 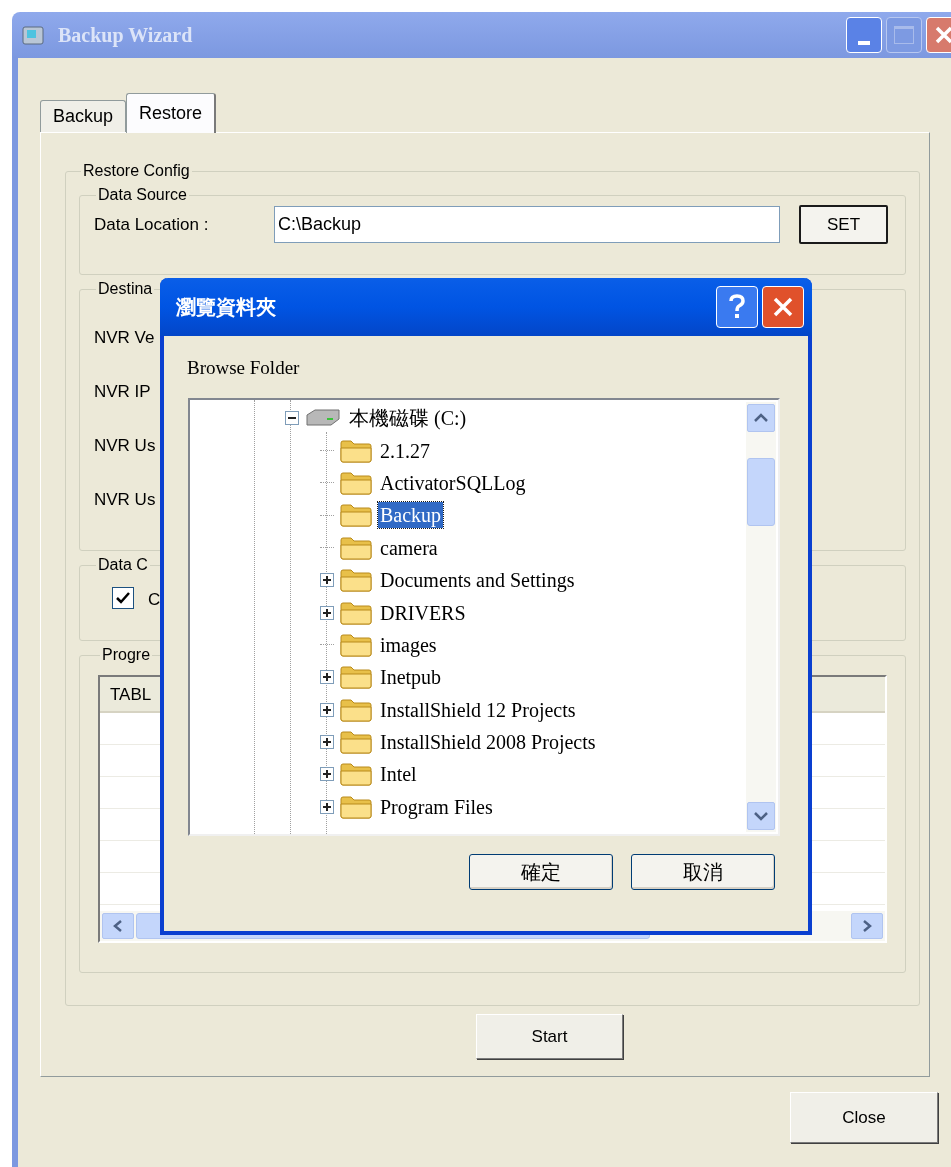 I want to click on scroll-down-button, so click(x=761, y=816).